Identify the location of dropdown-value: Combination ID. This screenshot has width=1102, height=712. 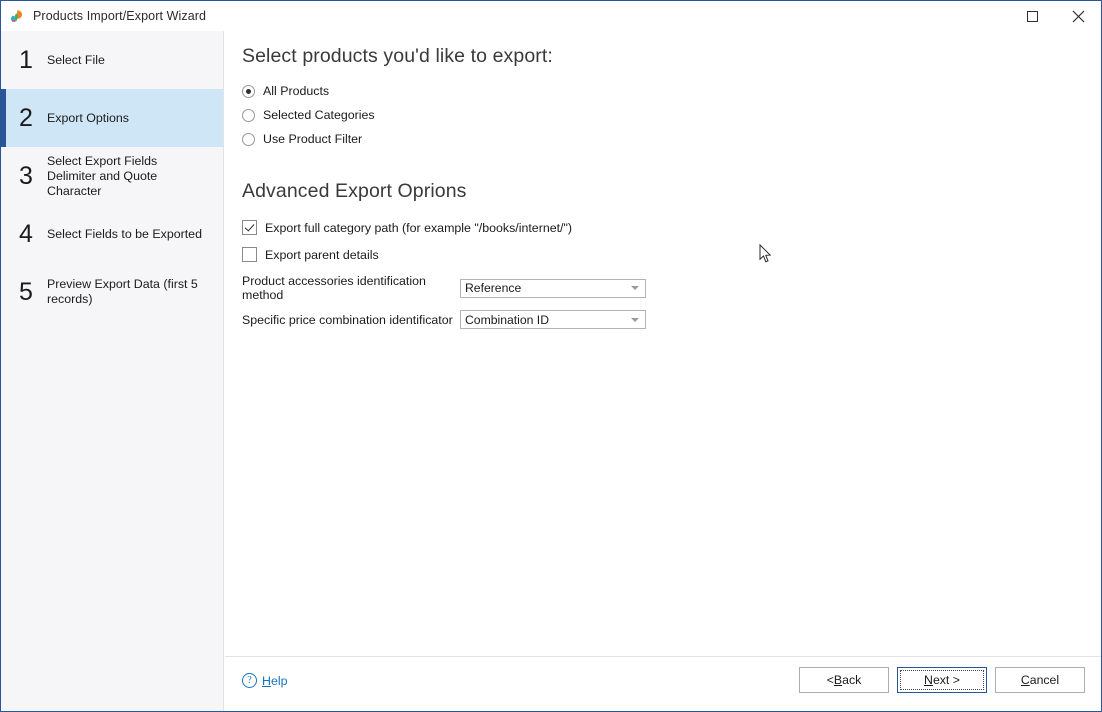
(507, 319).